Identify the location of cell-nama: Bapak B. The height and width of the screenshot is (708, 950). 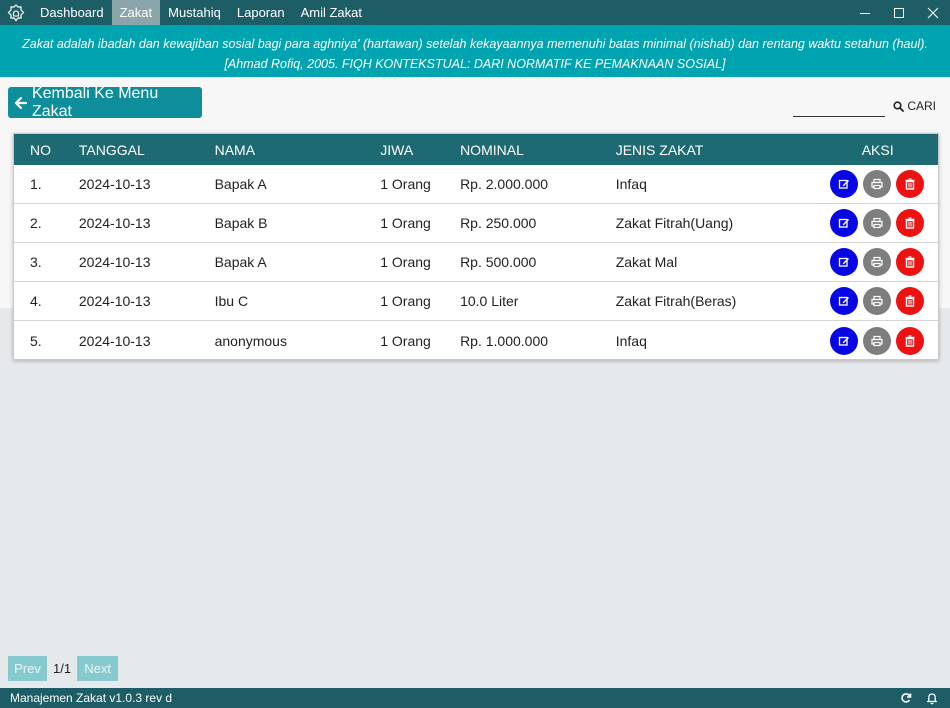
(241, 223).